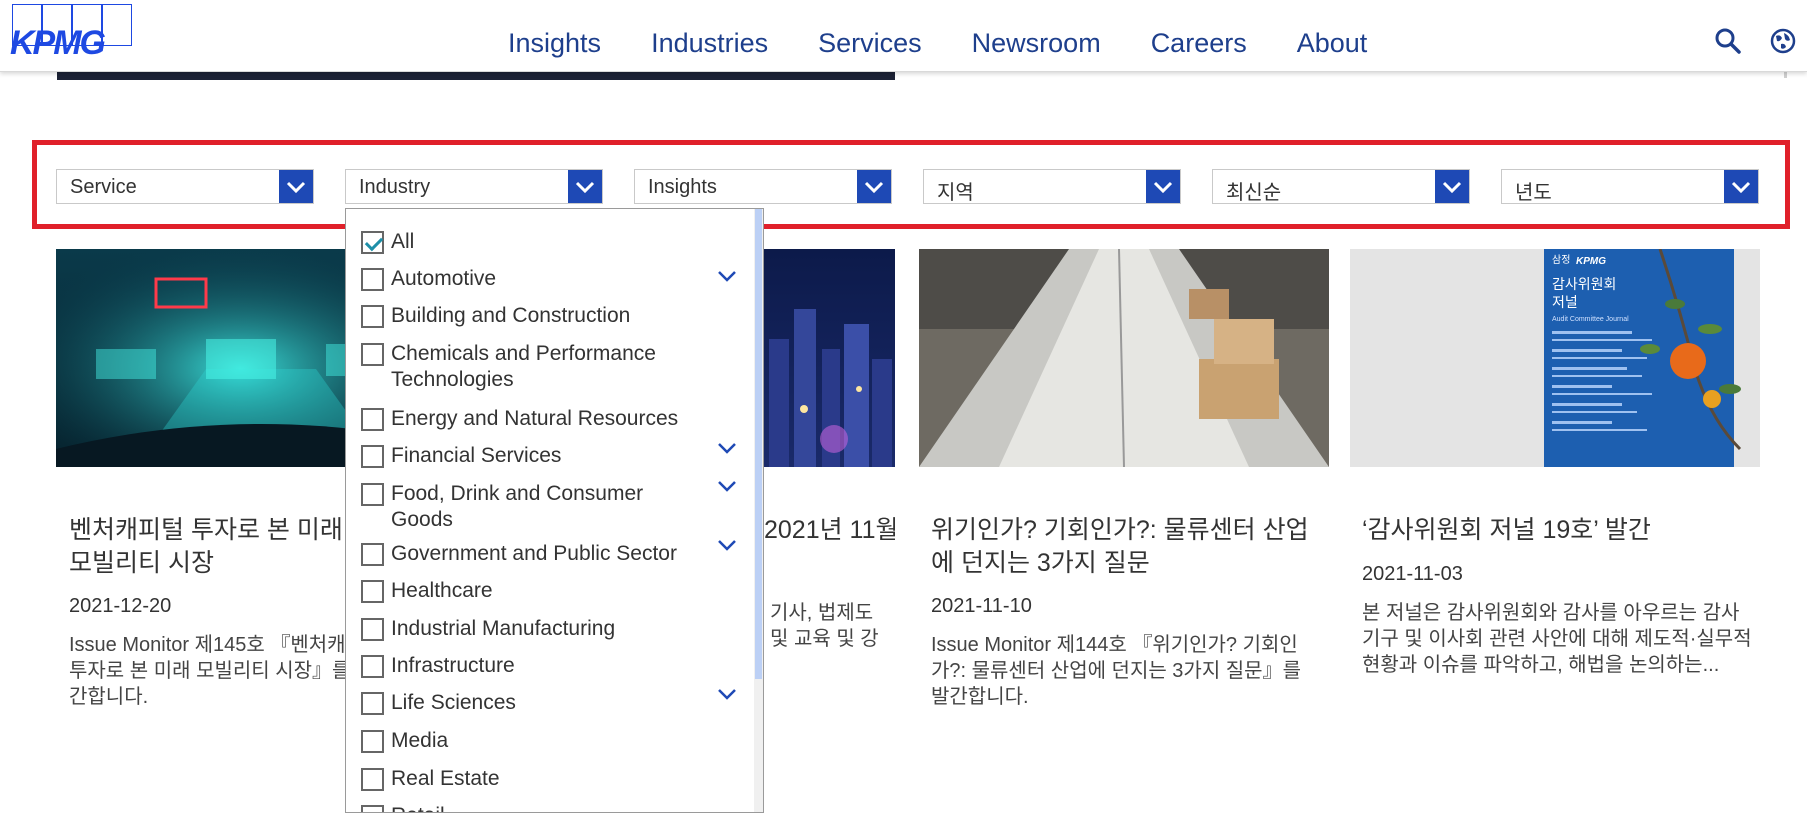 This screenshot has height=825, width=1807. Describe the element at coordinates (1199, 43) in the screenshot. I see `nav-careers: Careers` at that location.